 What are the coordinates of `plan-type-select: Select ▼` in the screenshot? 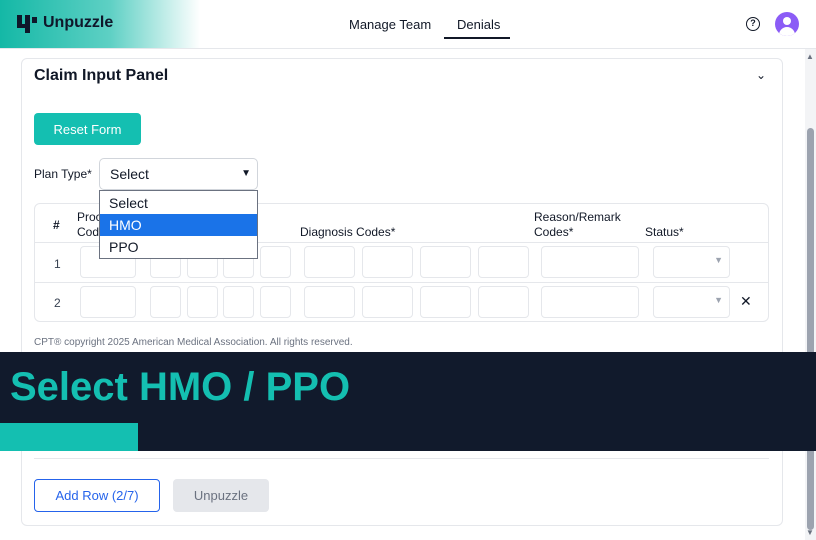 It's located at (178, 174).